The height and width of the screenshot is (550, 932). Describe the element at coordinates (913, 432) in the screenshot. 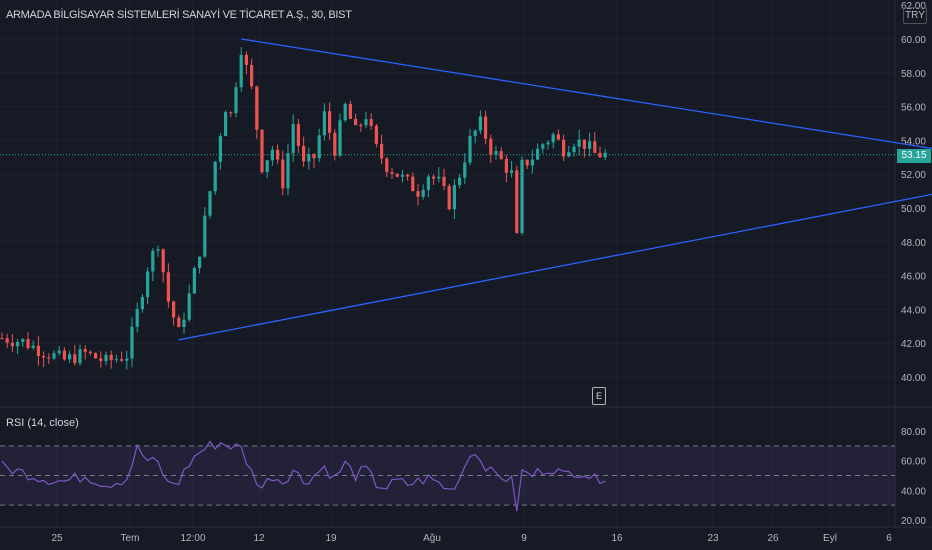

I see `rsi-axis-tick-label: 80.00` at that location.